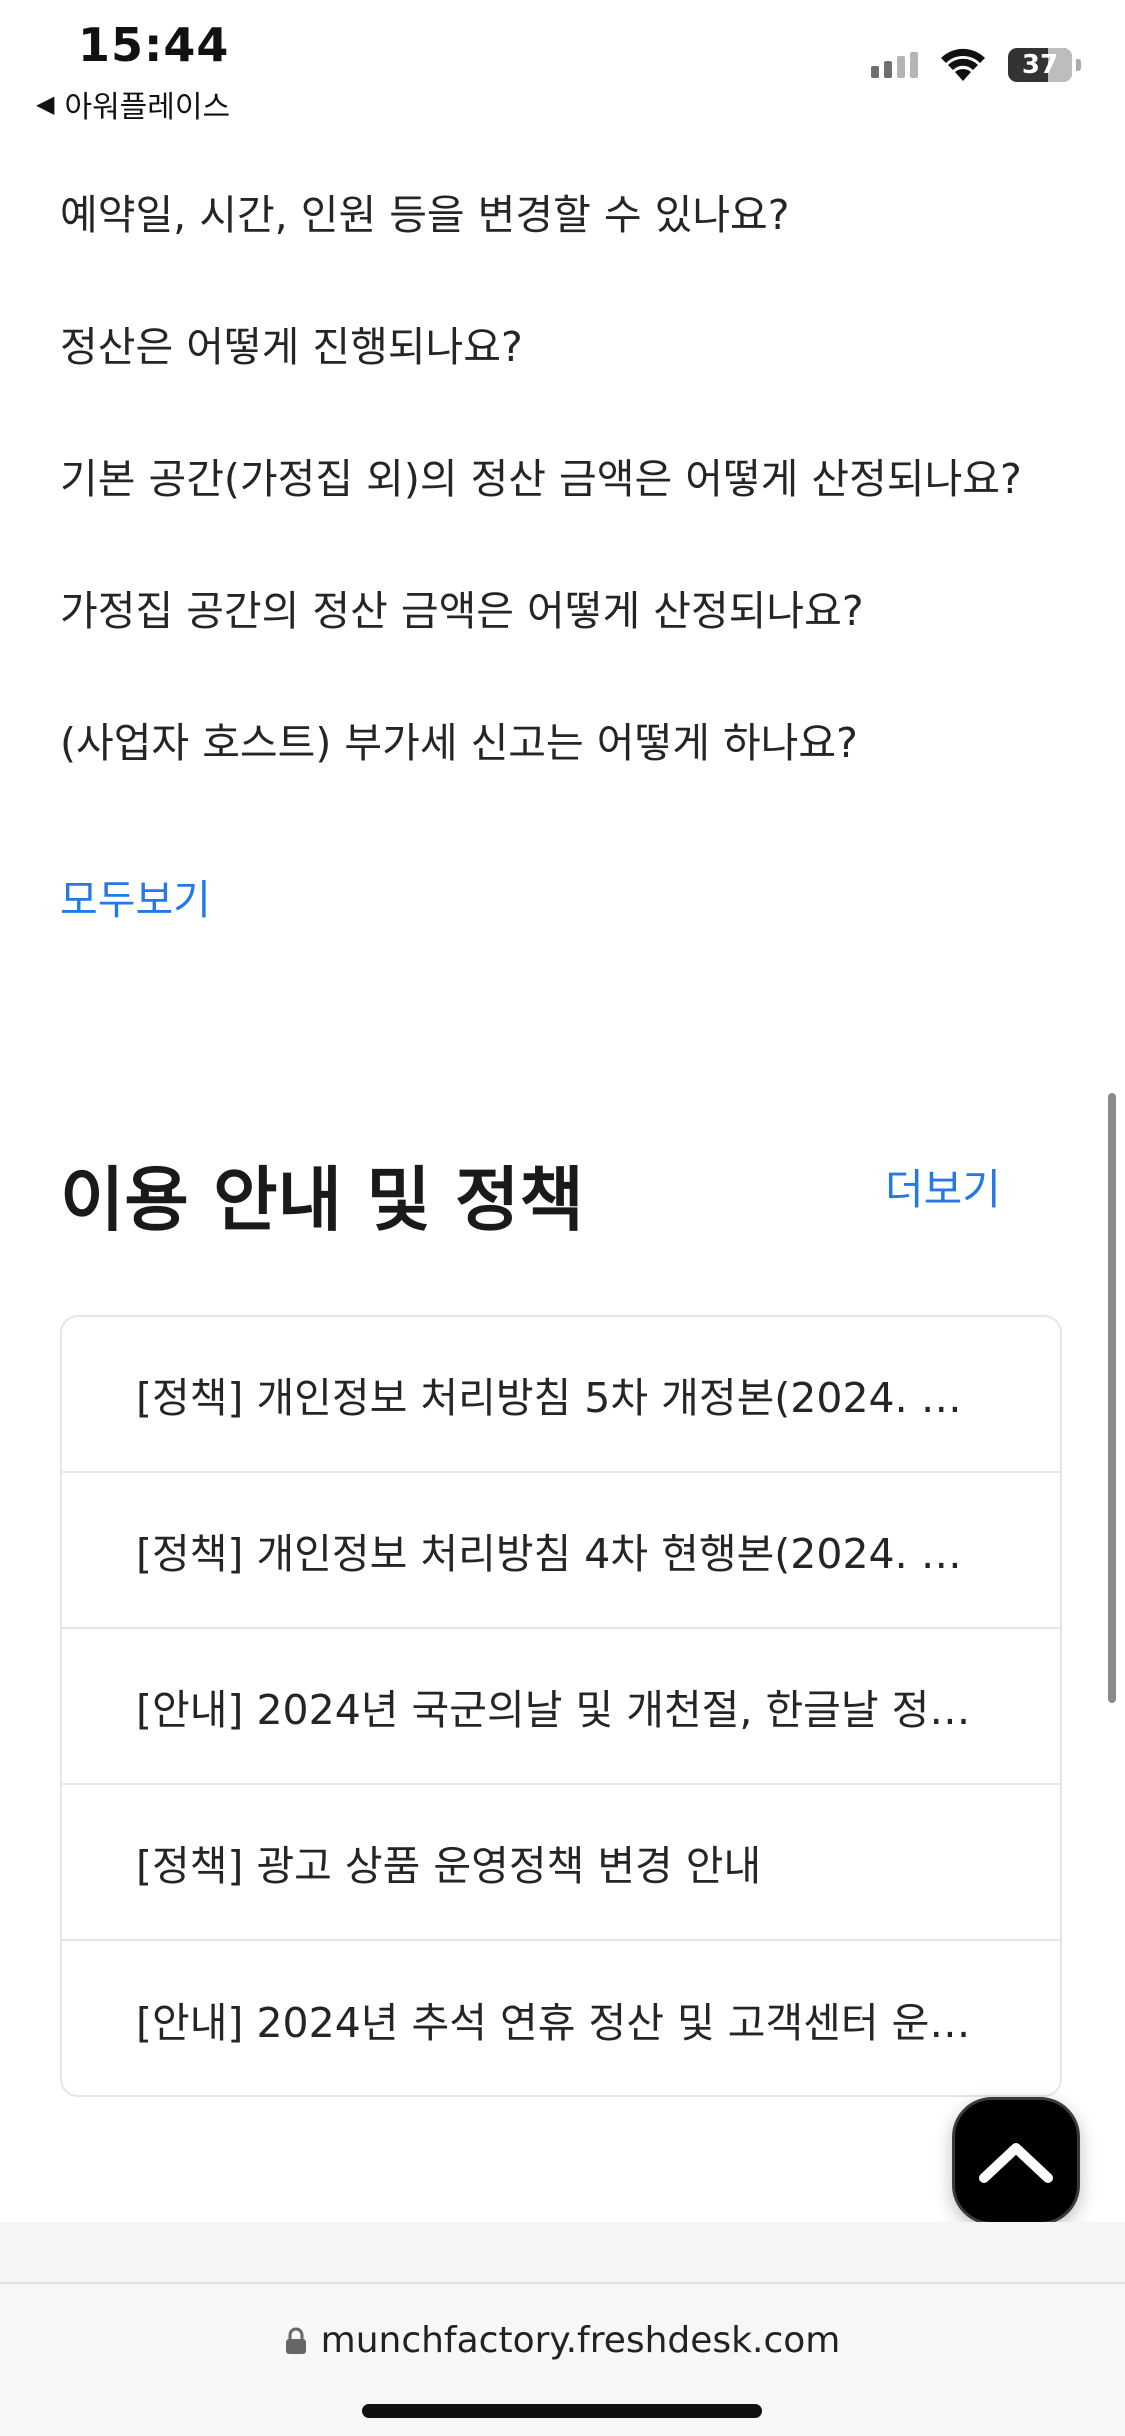  Describe the element at coordinates (1112, 1398) in the screenshot. I see `scrollbar` at that location.